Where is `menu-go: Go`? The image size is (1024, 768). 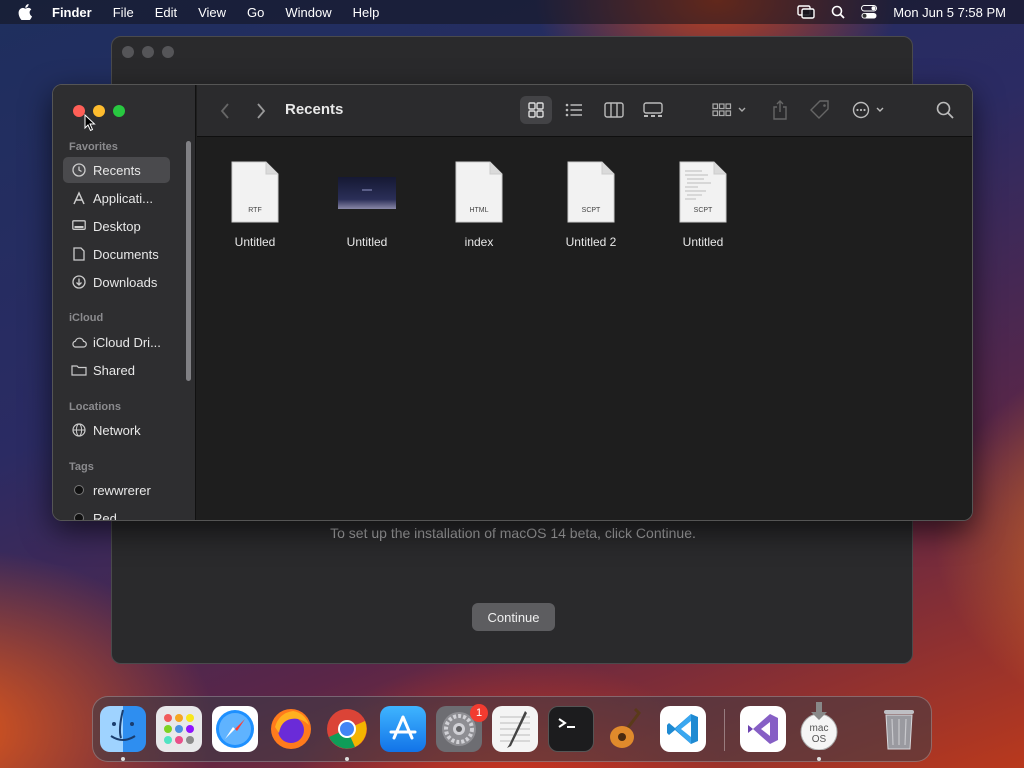
menu-go: Go is located at coordinates (255, 12).